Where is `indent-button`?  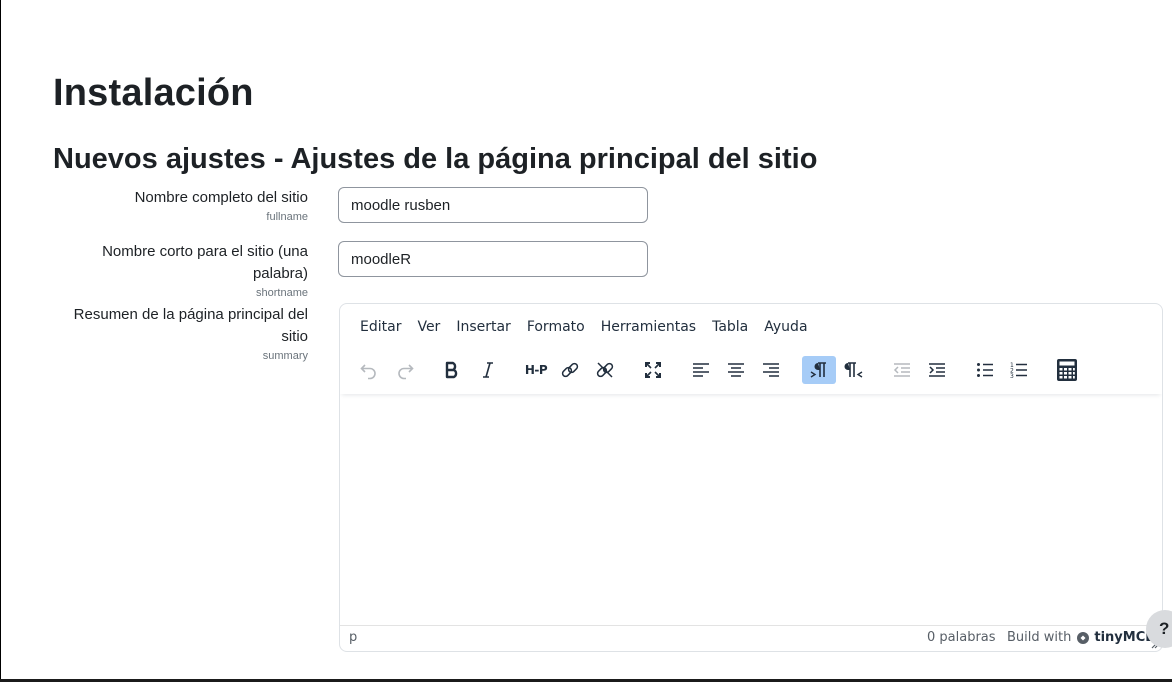 indent-button is located at coordinates (937, 370).